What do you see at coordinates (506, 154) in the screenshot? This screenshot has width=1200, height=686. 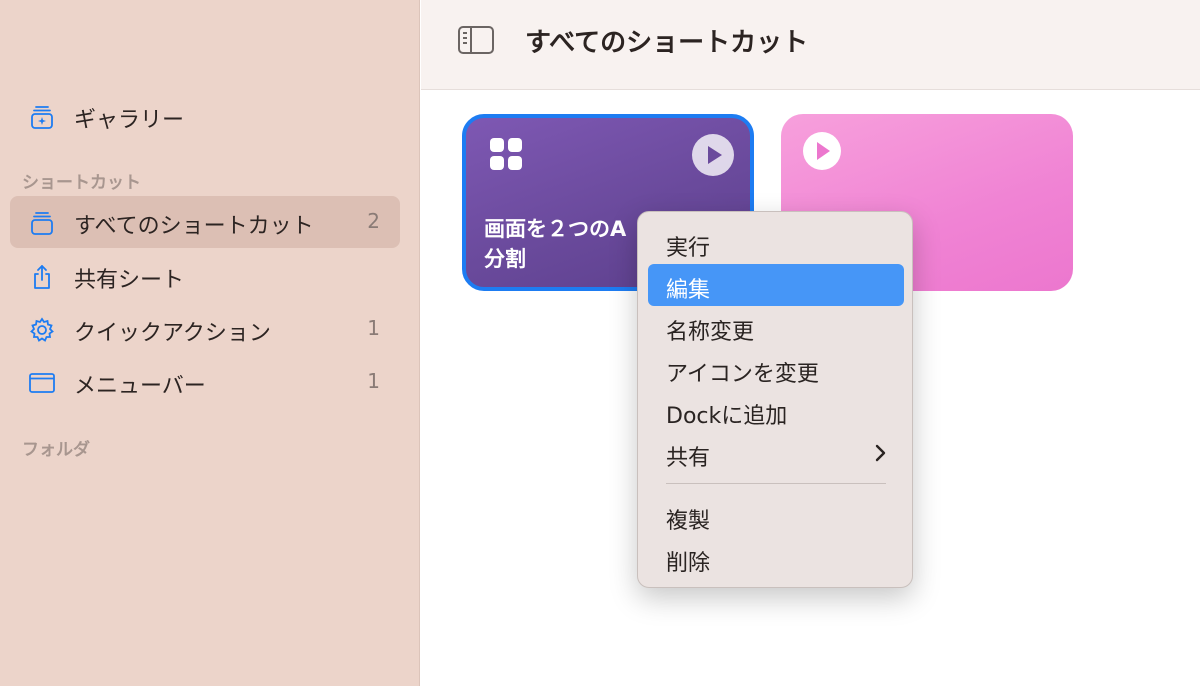 I see `grid-icon` at bounding box center [506, 154].